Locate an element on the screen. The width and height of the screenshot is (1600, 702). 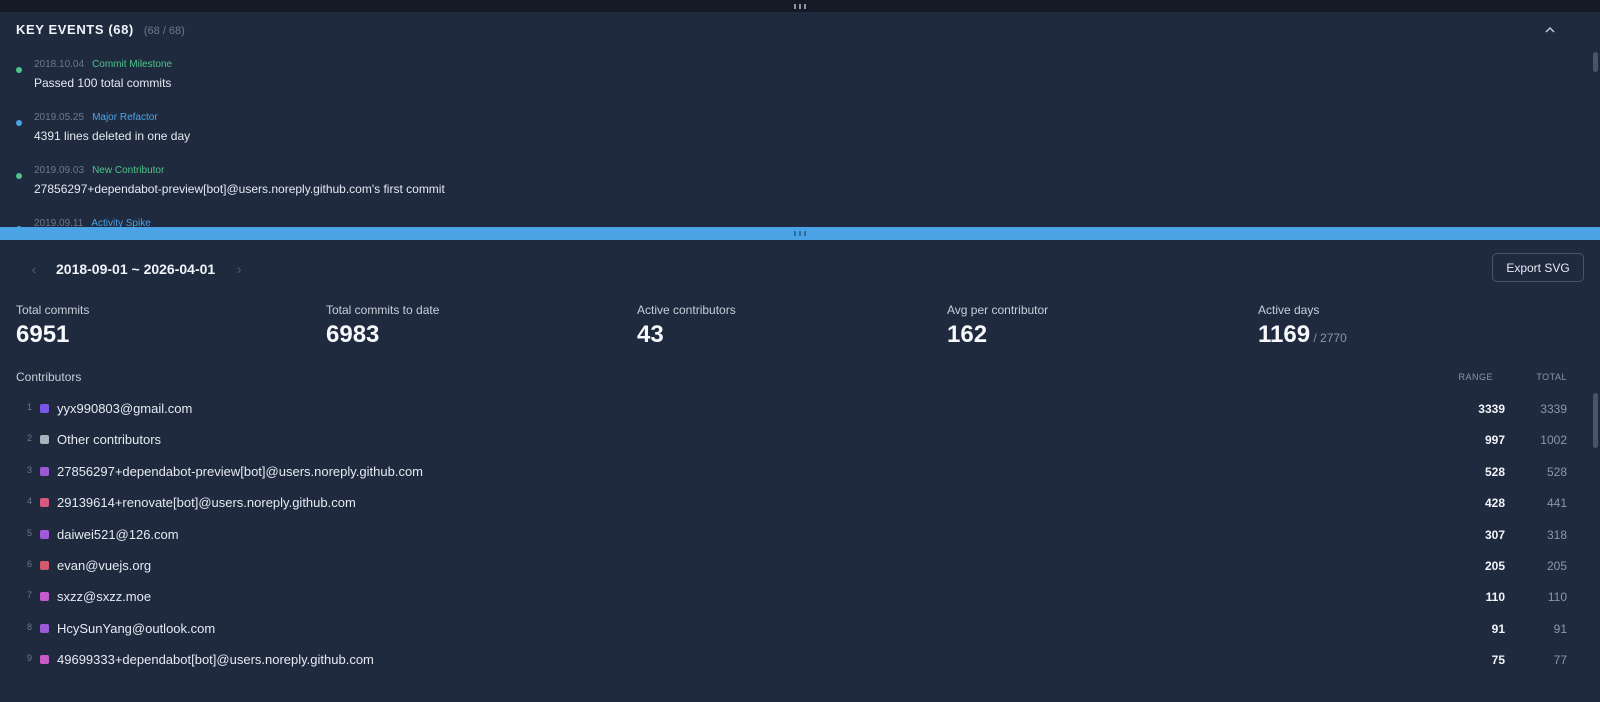
grip-icon is located at coordinates (800, 6).